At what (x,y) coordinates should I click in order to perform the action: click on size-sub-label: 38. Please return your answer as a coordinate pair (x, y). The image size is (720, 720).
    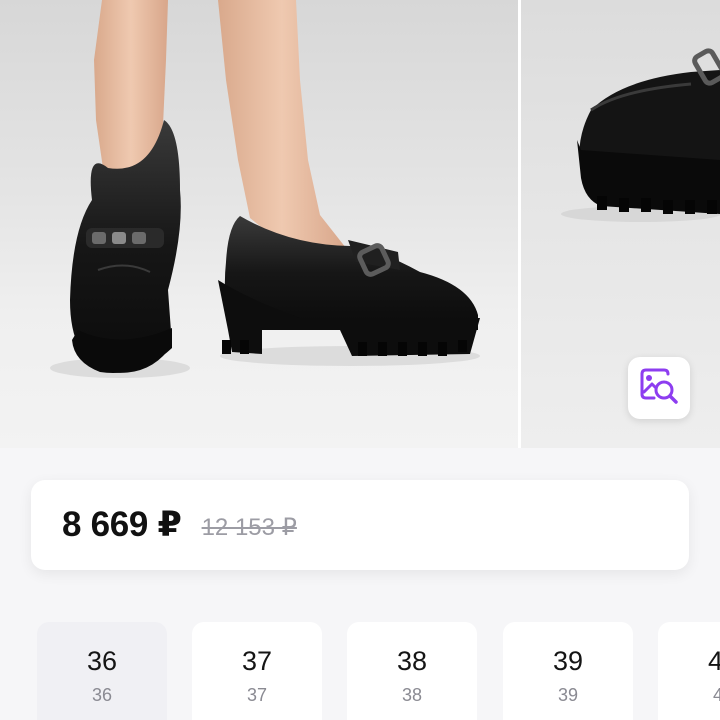
    Looking at the image, I should click on (412, 695).